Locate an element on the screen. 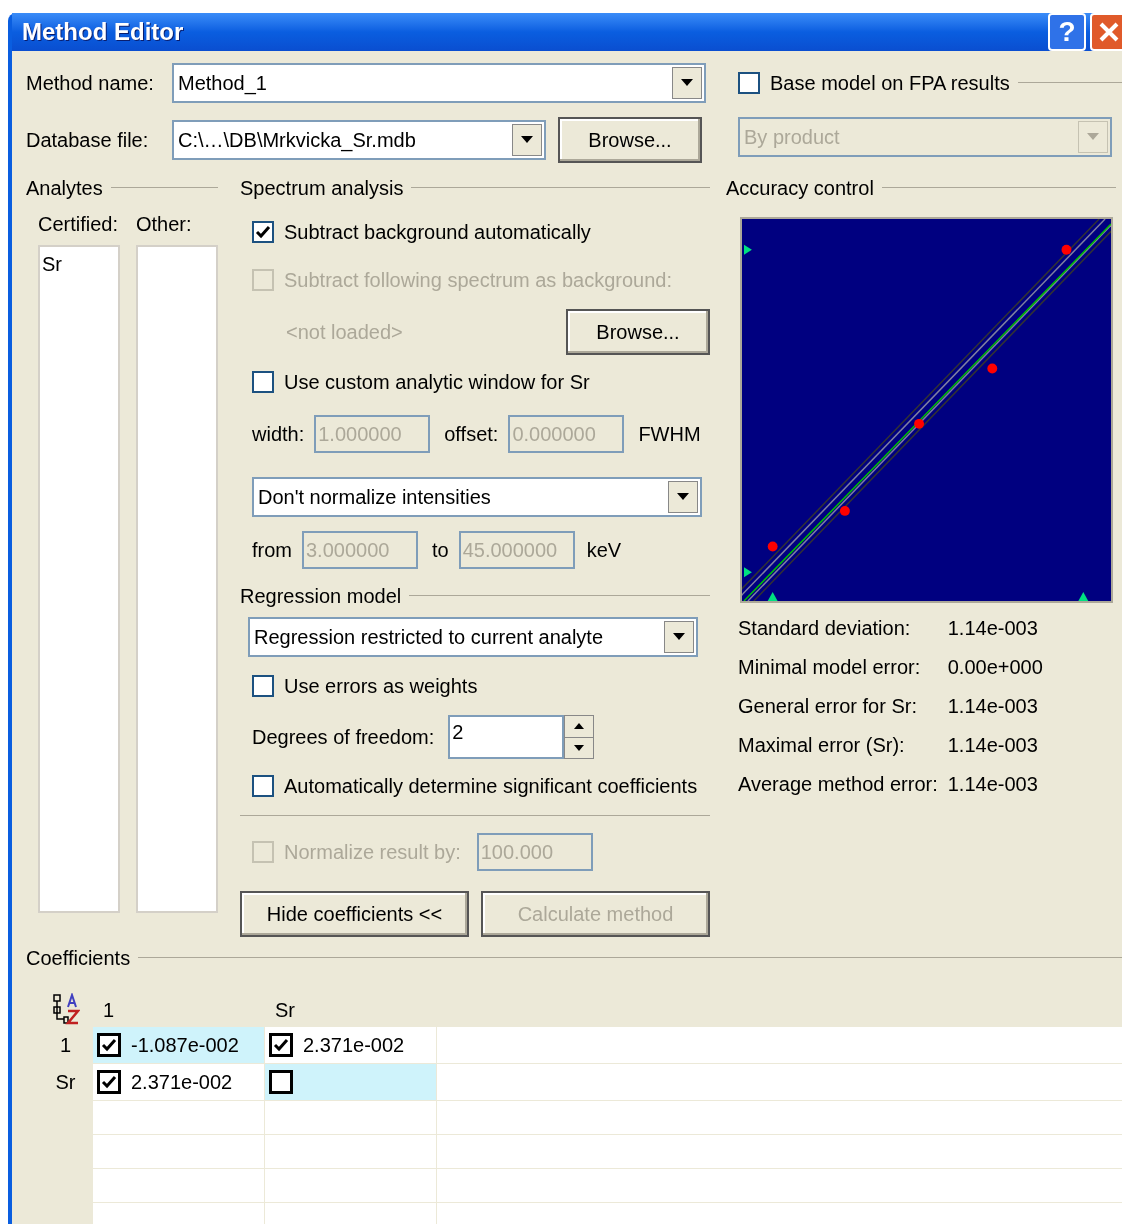  unit-label: FWHM is located at coordinates (669, 434).